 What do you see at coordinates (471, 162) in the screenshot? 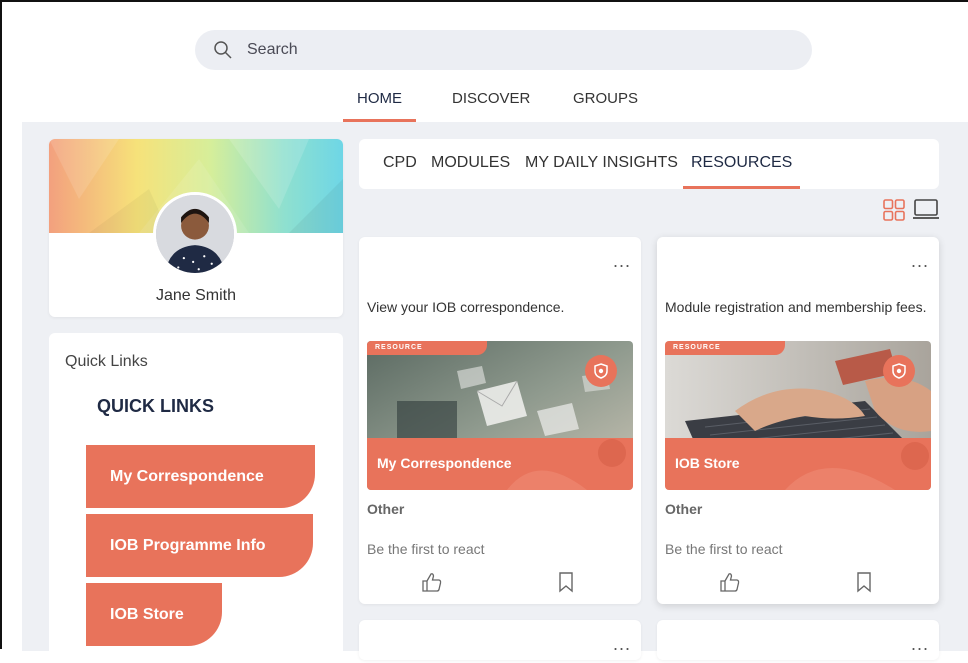
I see `tab-modules-label: MODULES` at bounding box center [471, 162].